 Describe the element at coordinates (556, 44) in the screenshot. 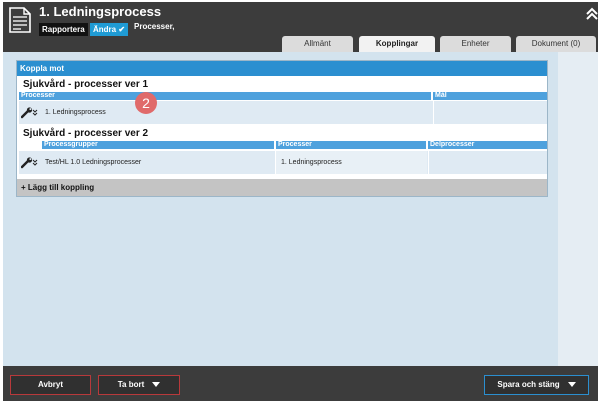

I see `tab-dokument: Dokument (0)` at that location.